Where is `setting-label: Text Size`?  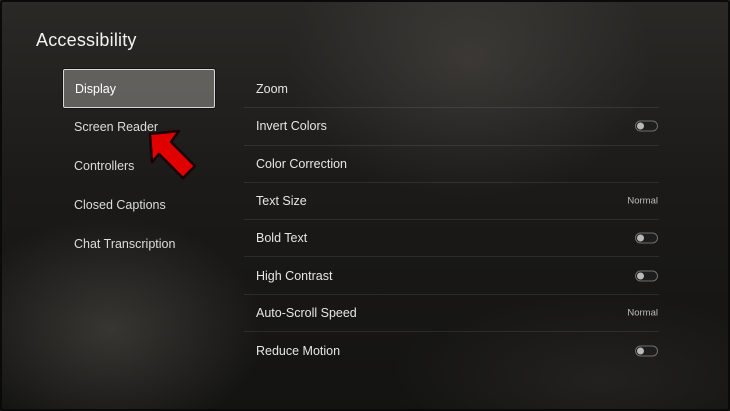
setting-label: Text Size is located at coordinates (281, 201).